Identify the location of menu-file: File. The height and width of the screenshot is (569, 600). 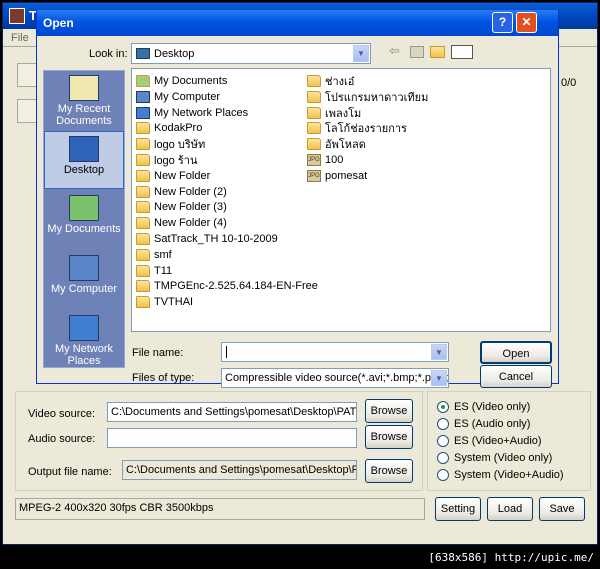
(20, 38).